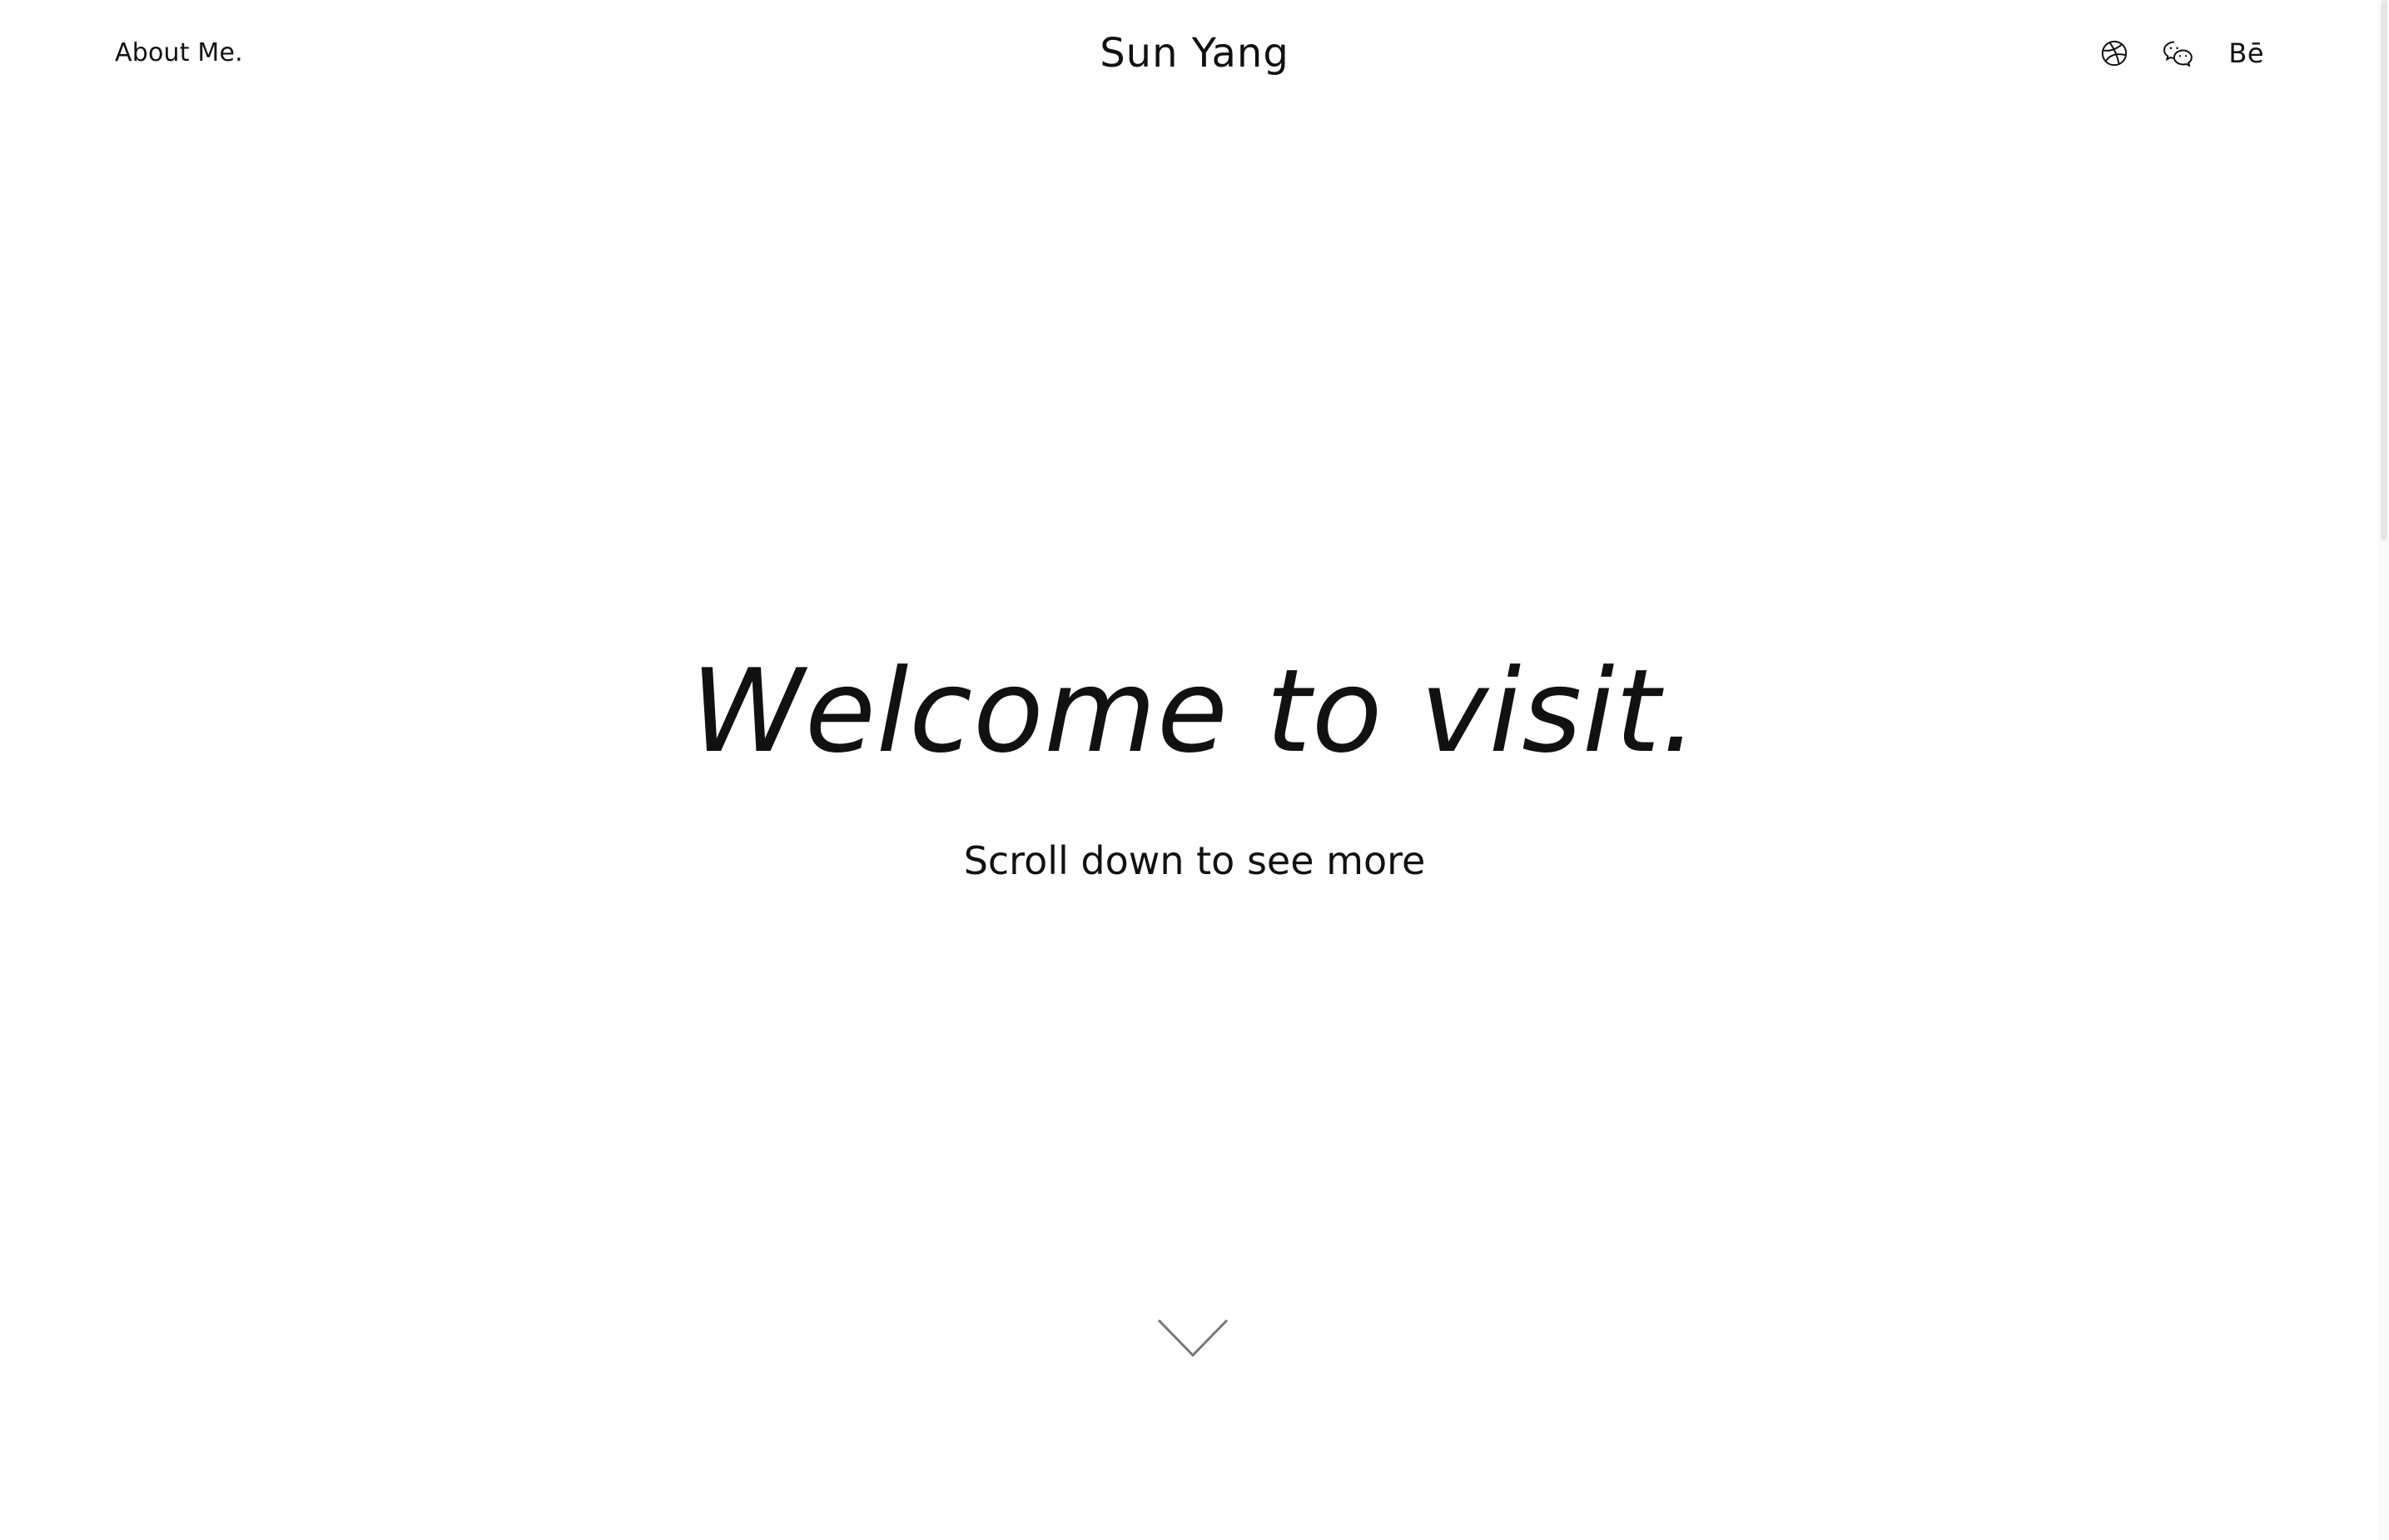 The height and width of the screenshot is (1540, 2389). What do you see at coordinates (2383, 770) in the screenshot?
I see `scrollbar` at bounding box center [2383, 770].